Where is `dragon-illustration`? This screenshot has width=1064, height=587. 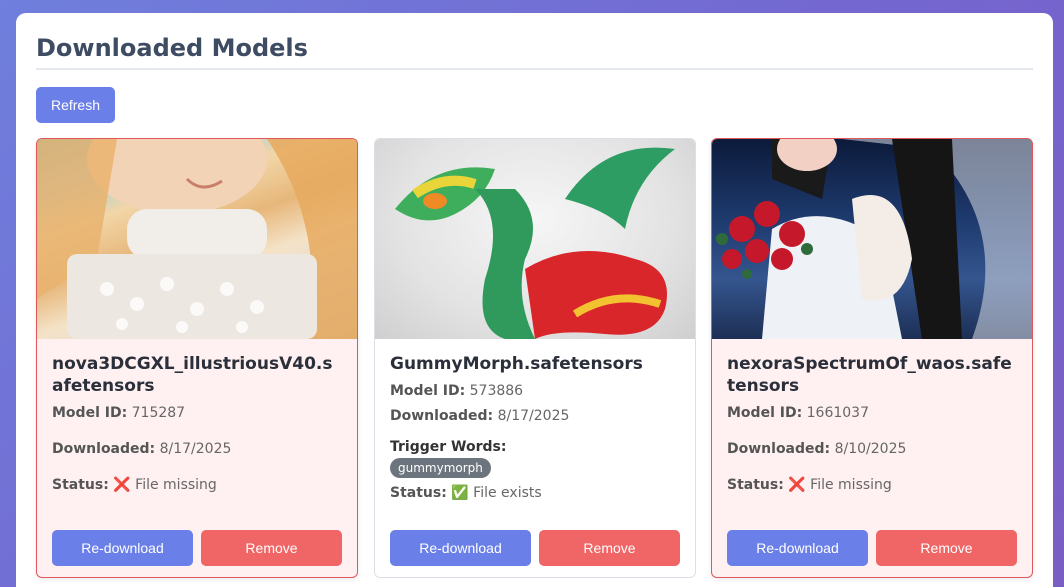
dragon-illustration is located at coordinates (535, 243).